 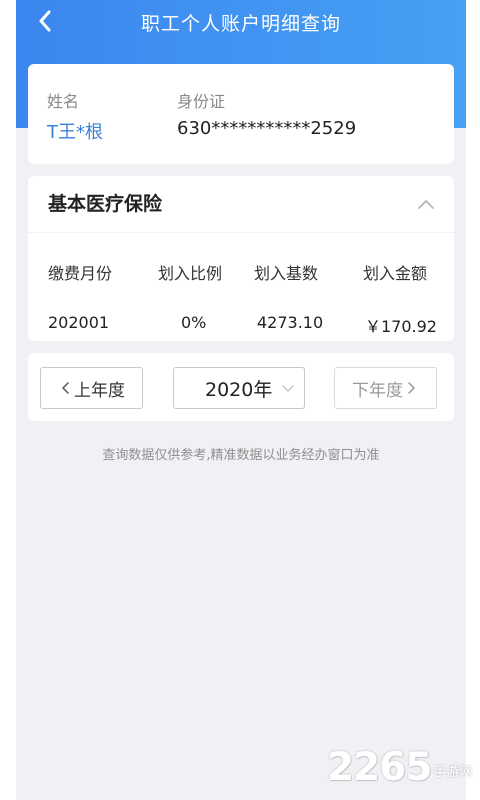 I want to click on year-navigation-card: 上年度 2020年 下年度, so click(x=241, y=387).